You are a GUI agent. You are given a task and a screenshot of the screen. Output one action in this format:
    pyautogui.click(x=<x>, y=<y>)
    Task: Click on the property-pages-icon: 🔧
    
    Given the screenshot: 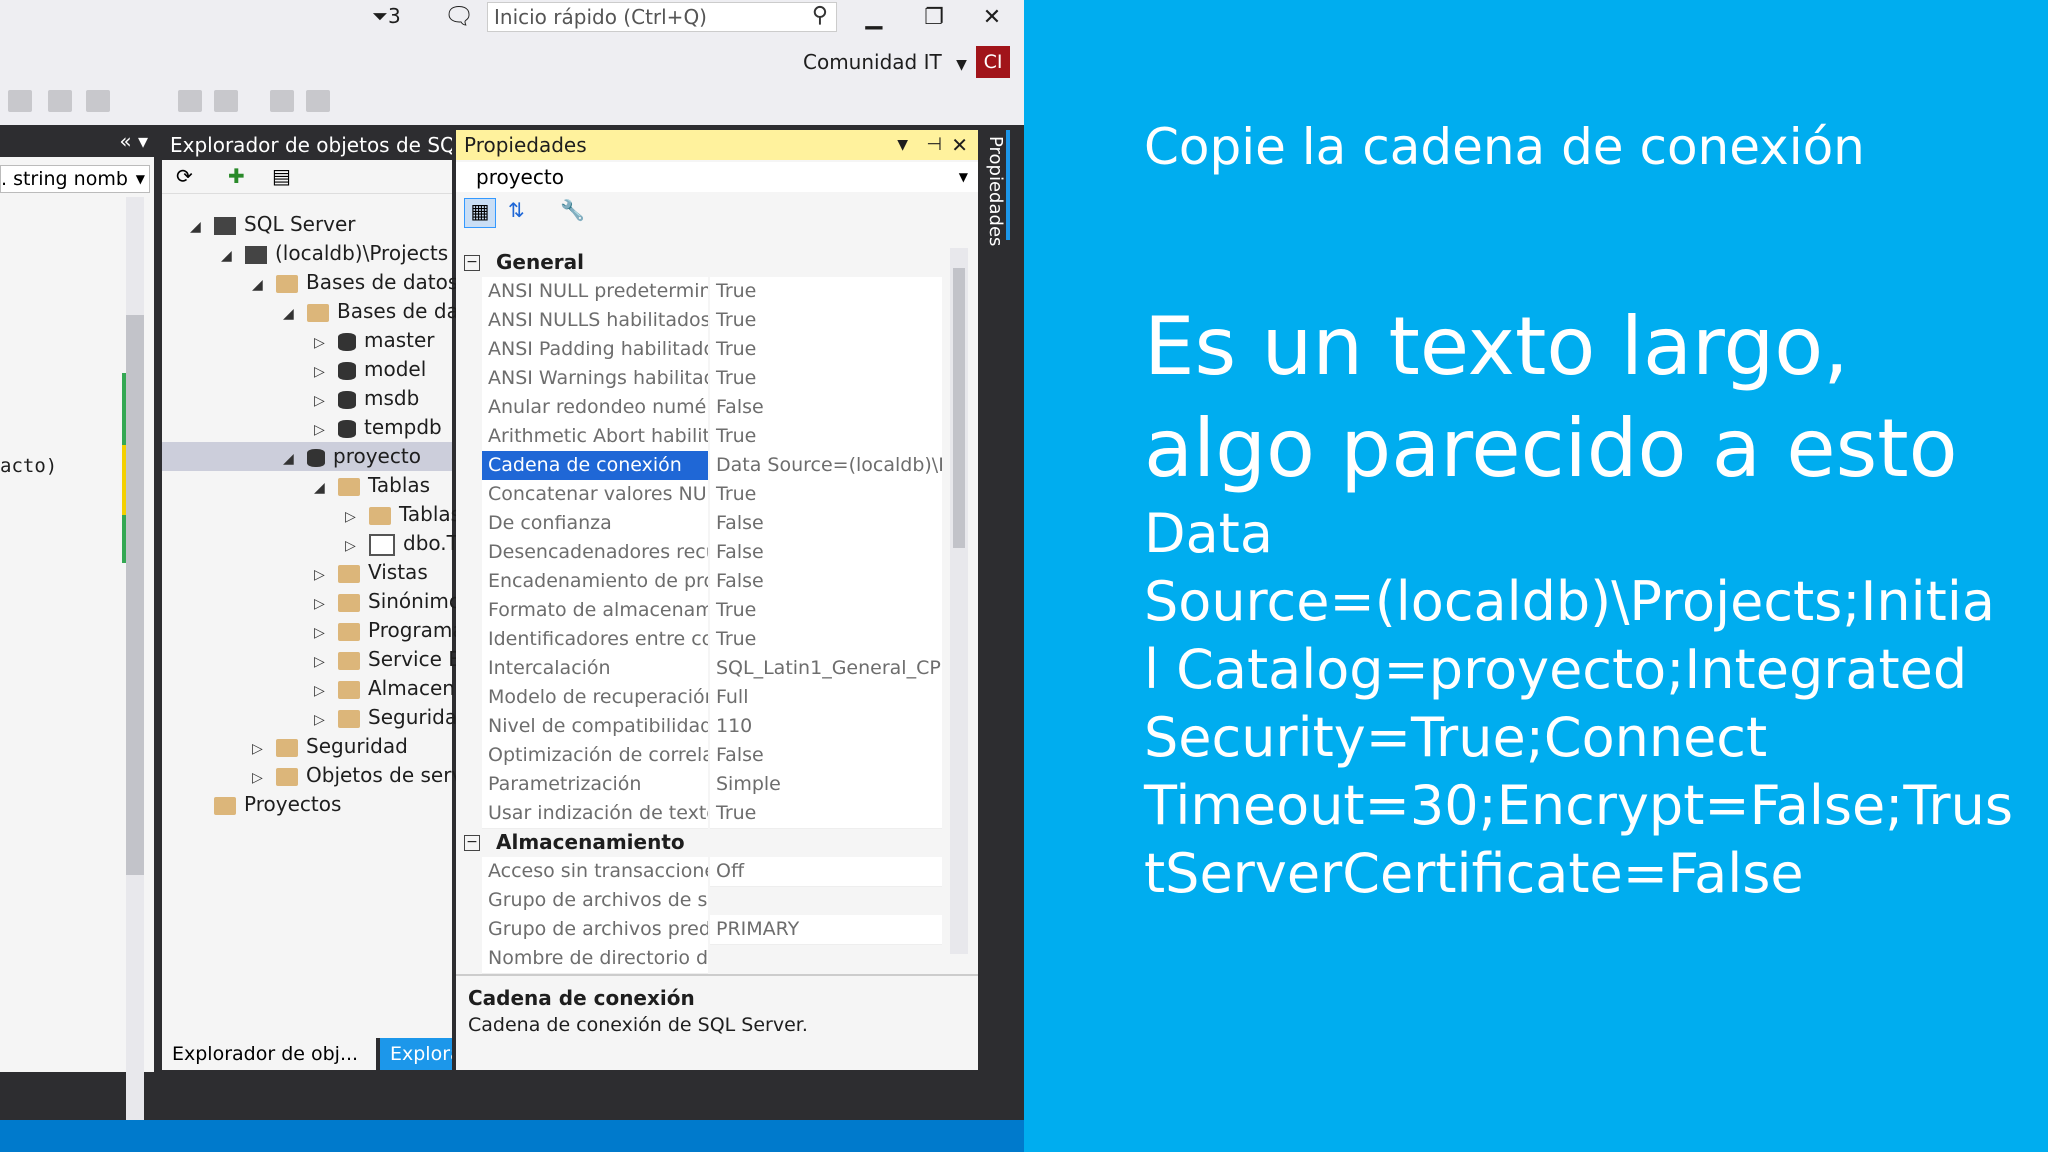 What is the action you would take?
    pyautogui.click(x=572, y=210)
    